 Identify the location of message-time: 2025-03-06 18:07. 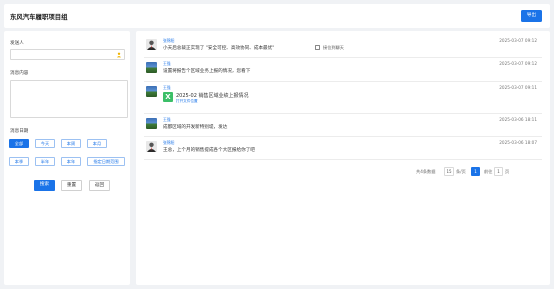
(518, 142).